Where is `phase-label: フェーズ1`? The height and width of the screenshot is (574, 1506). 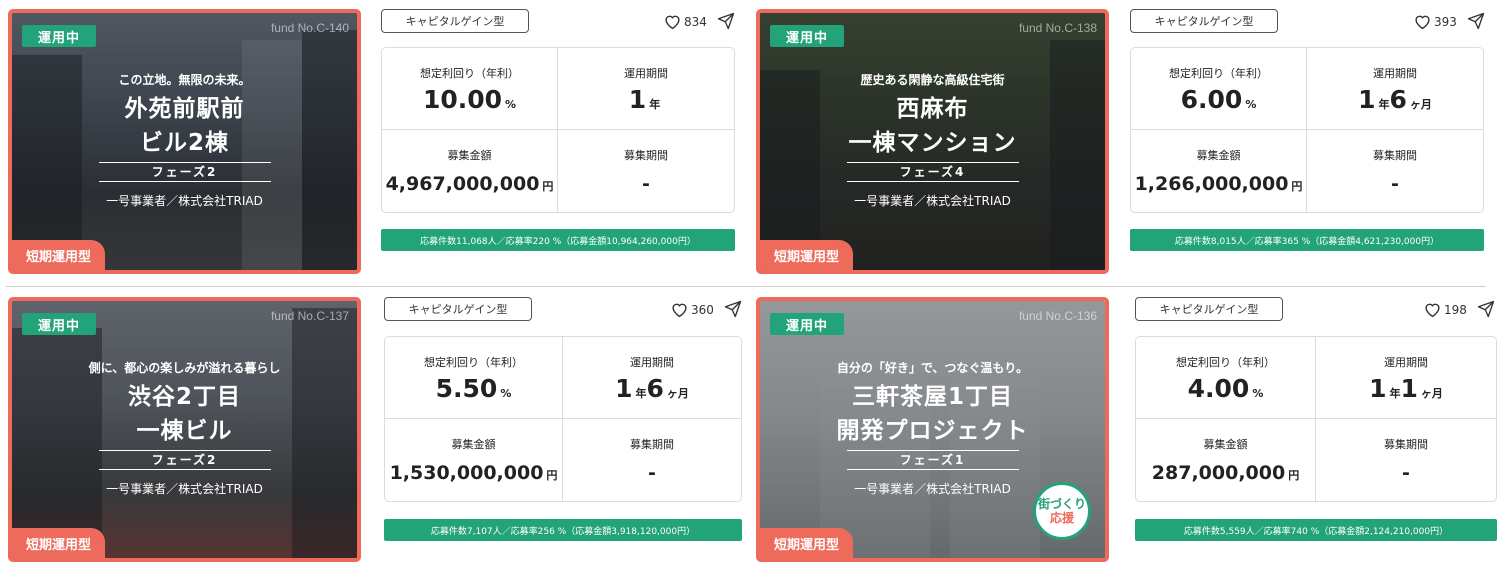 phase-label: フェーズ1 is located at coordinates (932, 460).